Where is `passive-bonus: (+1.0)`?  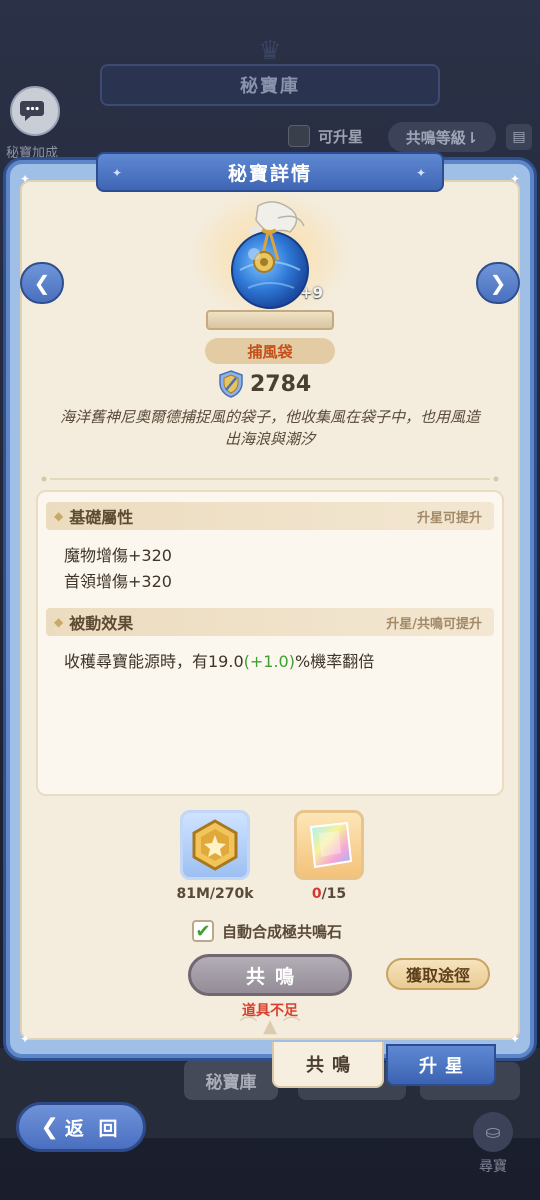
passive-bonus: (+1.0) is located at coordinates (269, 661).